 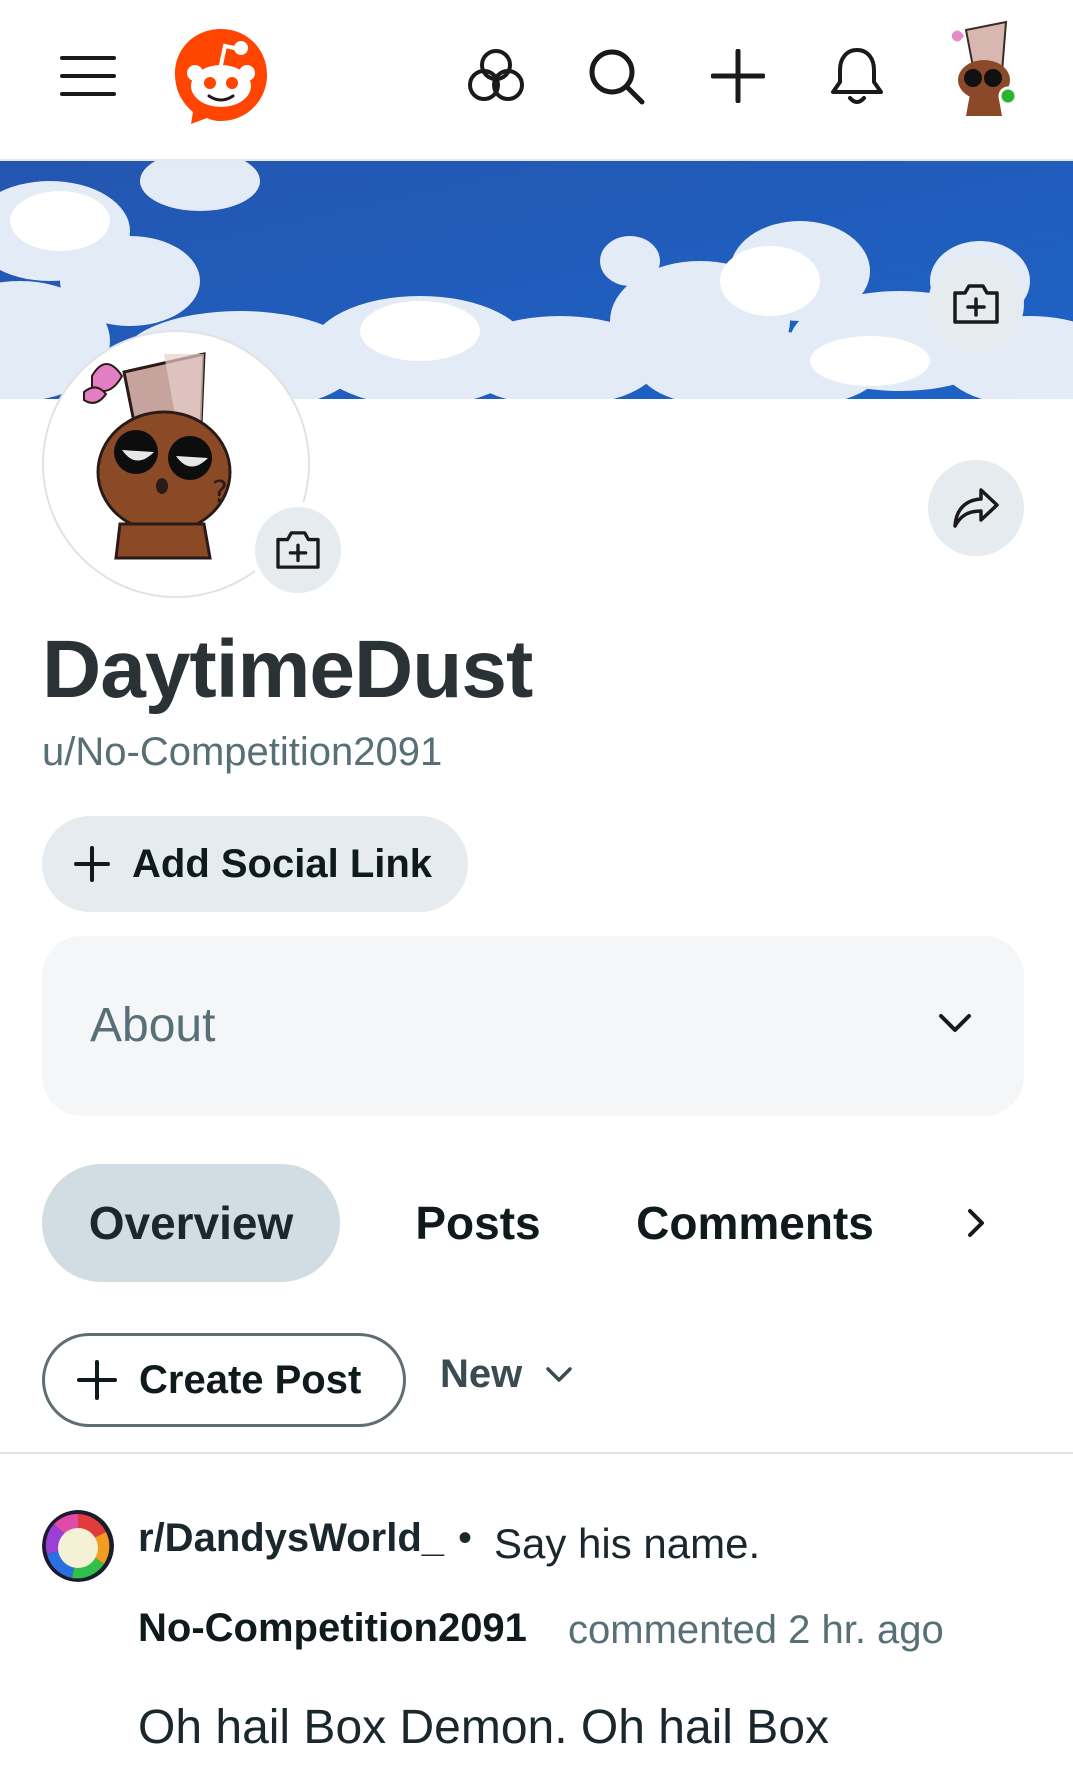 I want to click on post-title: Say his name., so click(x=627, y=1544).